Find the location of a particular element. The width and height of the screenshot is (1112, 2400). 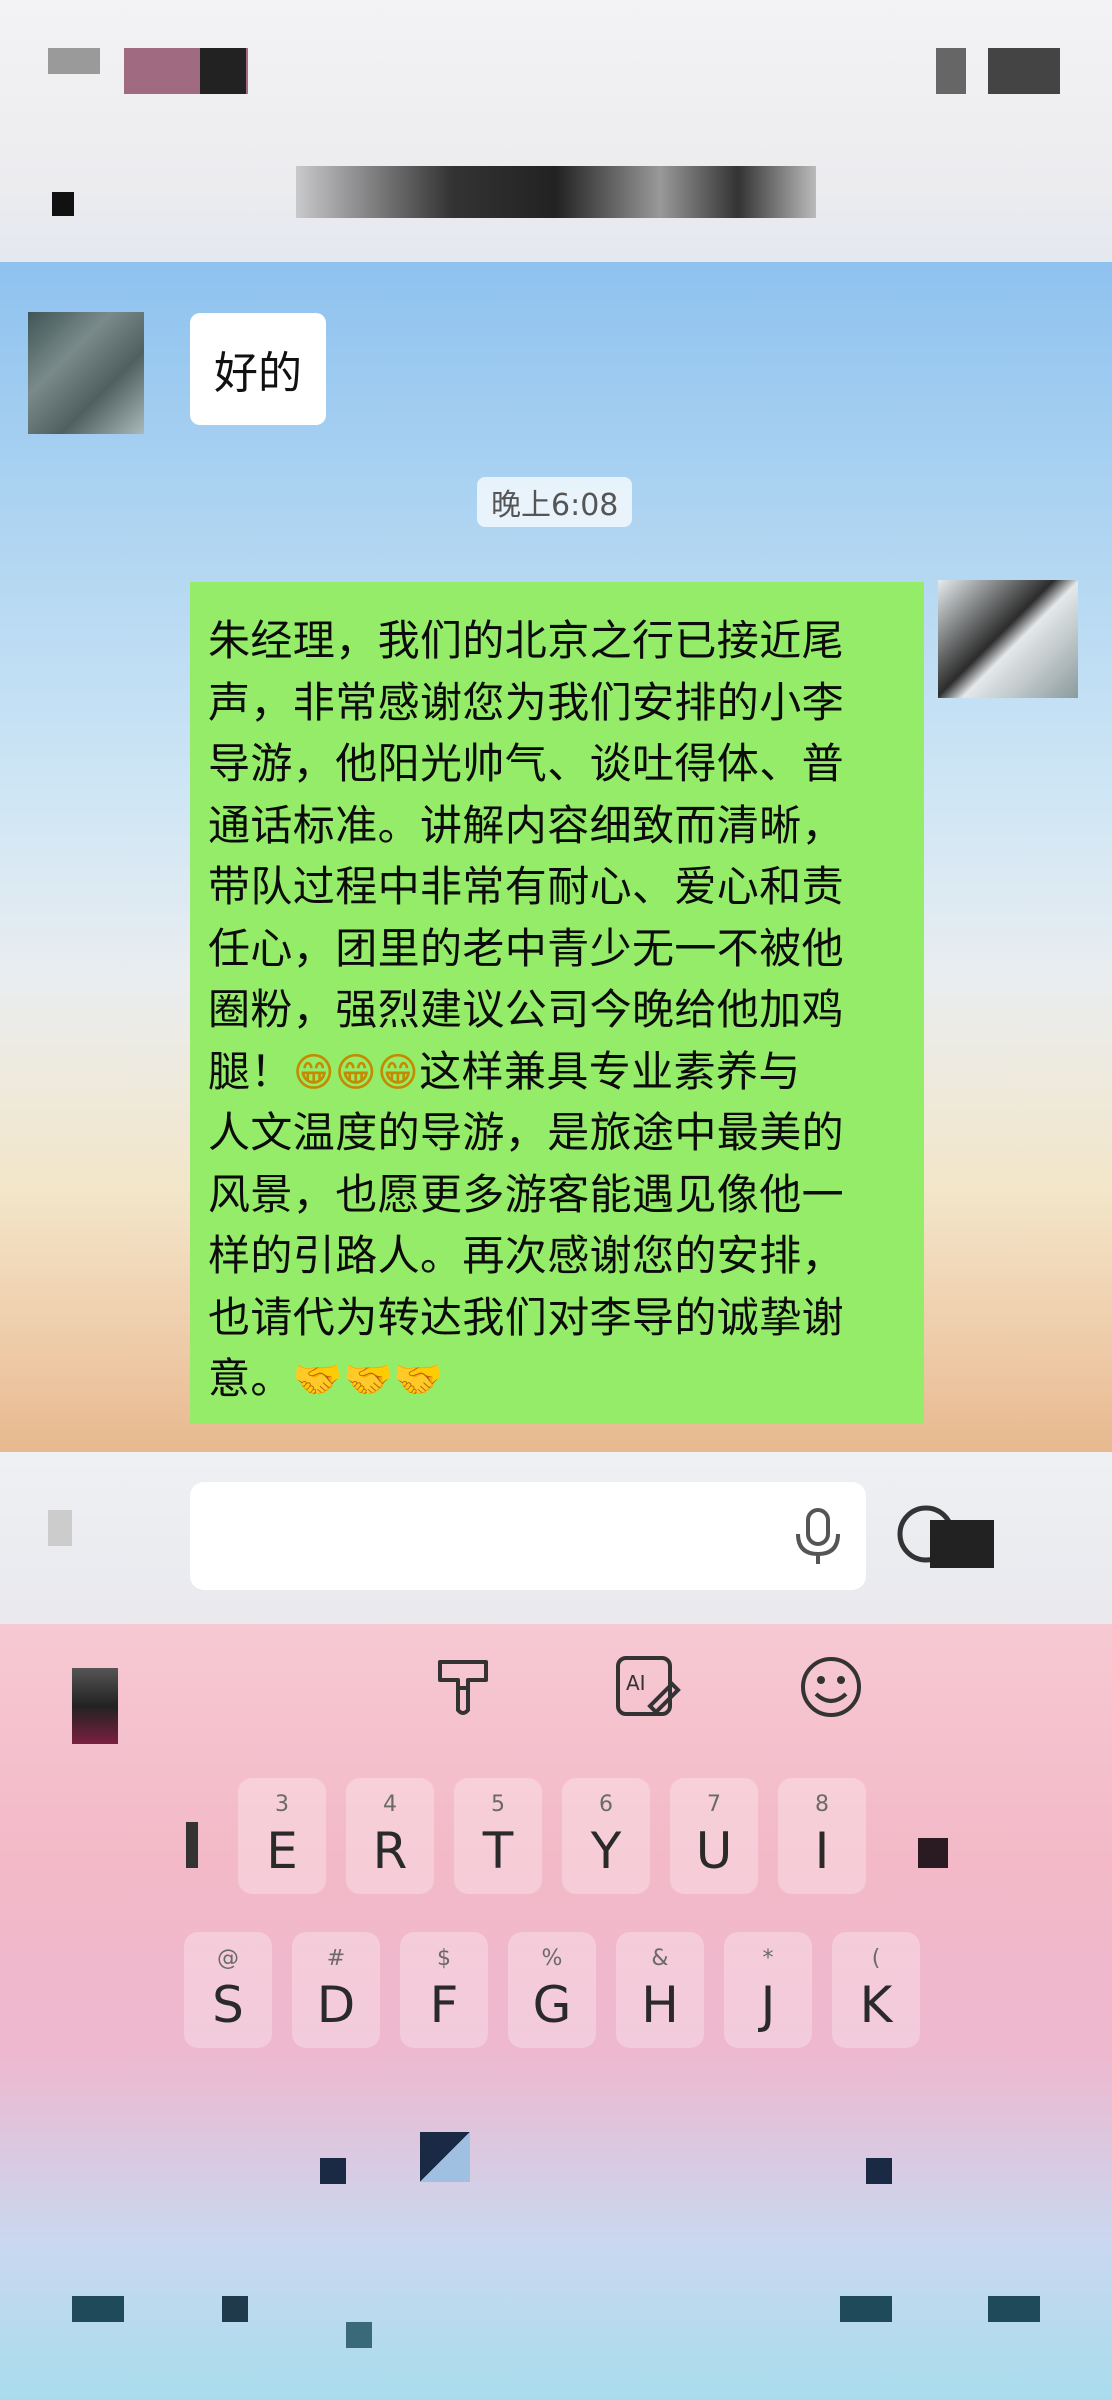

key-t: 5T is located at coordinates (498, 1836).